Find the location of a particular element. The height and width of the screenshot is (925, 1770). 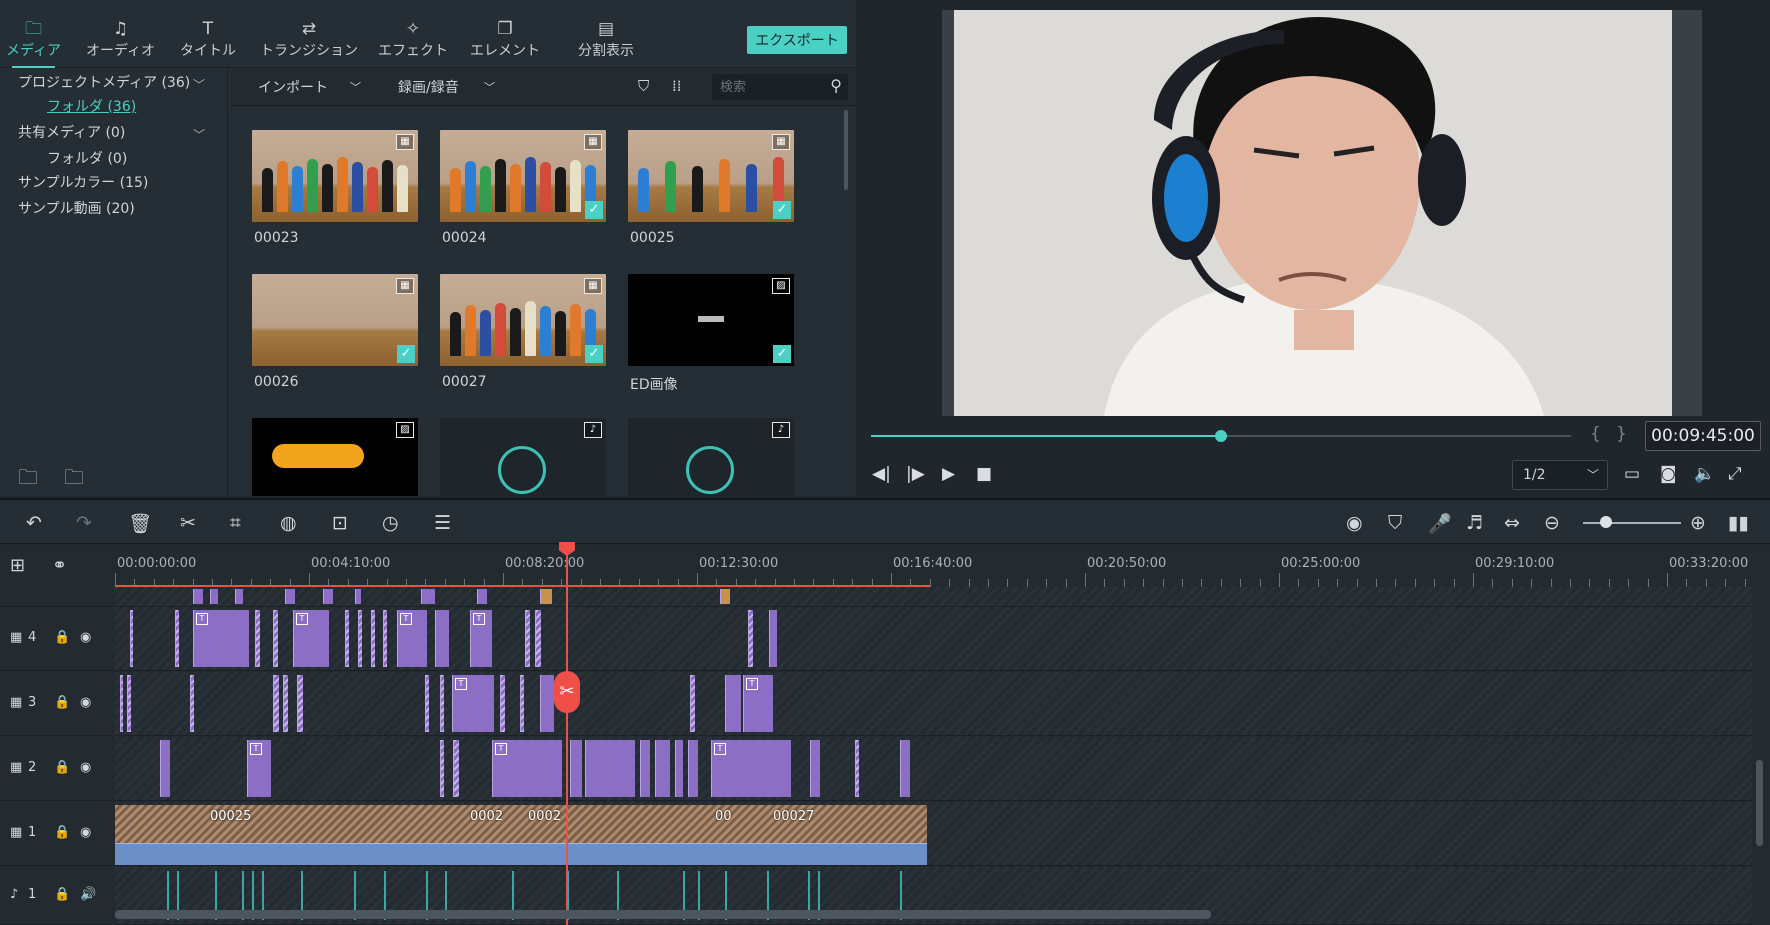

grid-view-icon: ⁞⁞ is located at coordinates (677, 86).